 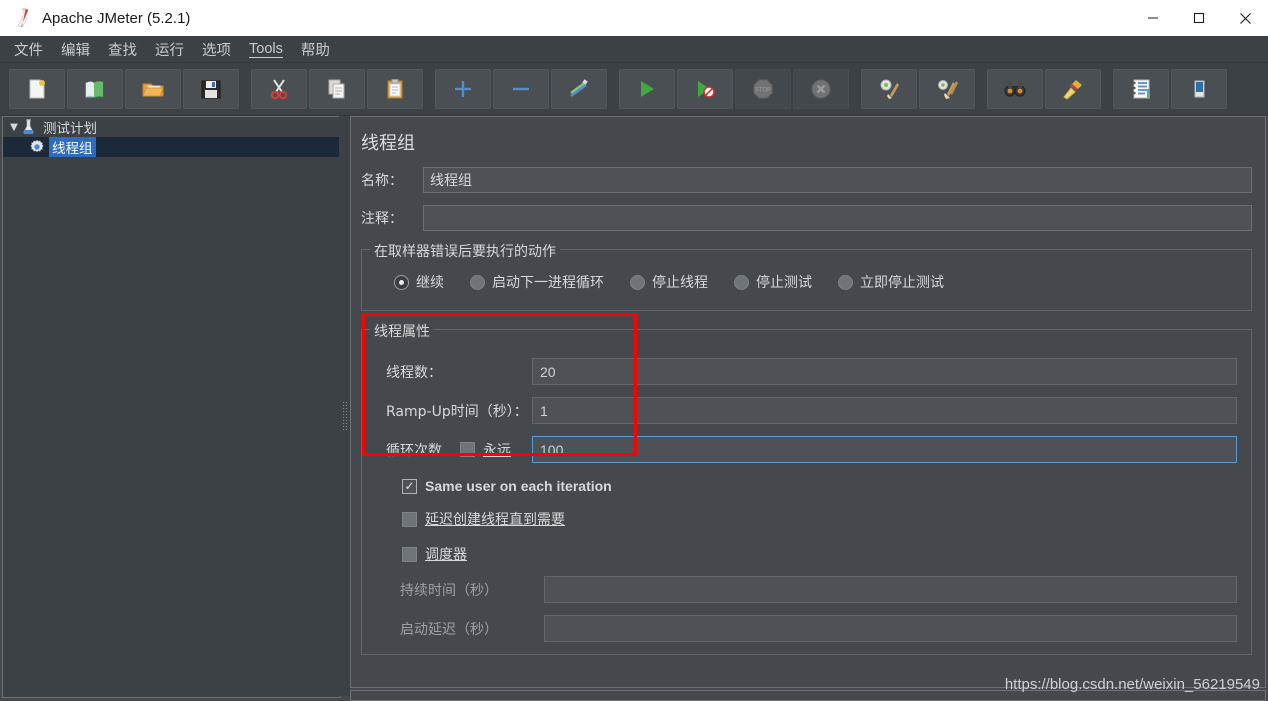 I want to click on threads-input: 20, so click(x=884, y=371).